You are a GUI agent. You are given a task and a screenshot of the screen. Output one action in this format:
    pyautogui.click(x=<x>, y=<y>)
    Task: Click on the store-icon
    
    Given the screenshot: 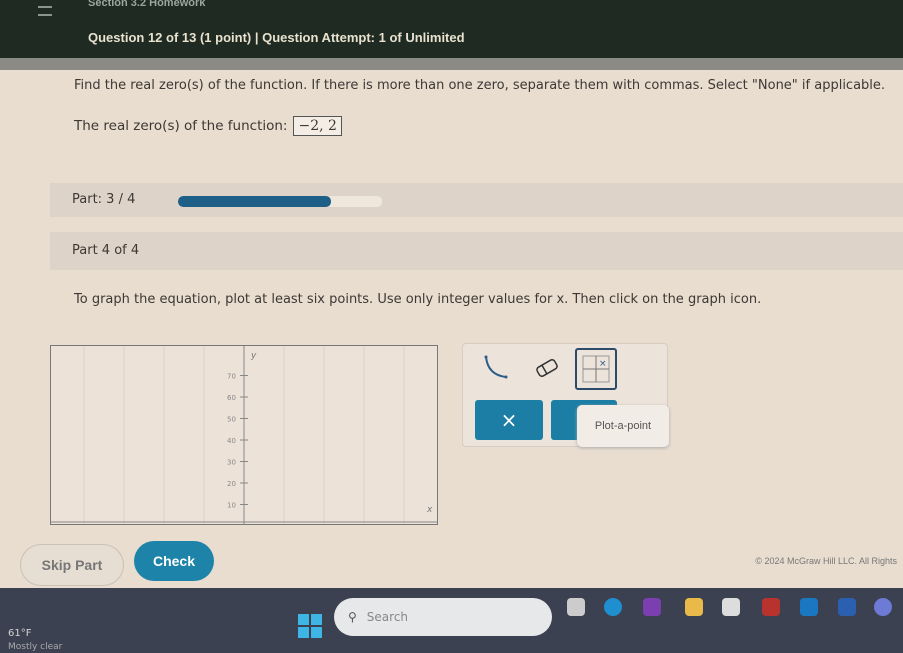 What is the action you would take?
    pyautogui.click(x=731, y=607)
    